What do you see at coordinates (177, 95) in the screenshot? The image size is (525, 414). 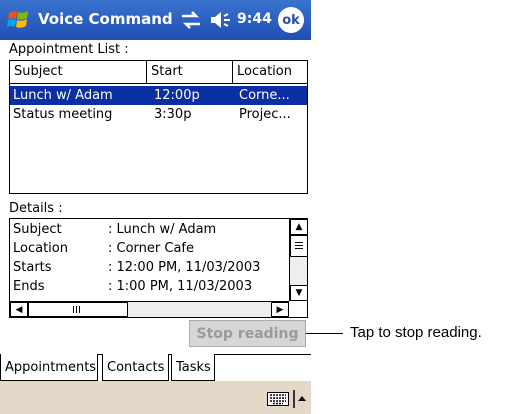 I see `cell-start: 12:00p` at bounding box center [177, 95].